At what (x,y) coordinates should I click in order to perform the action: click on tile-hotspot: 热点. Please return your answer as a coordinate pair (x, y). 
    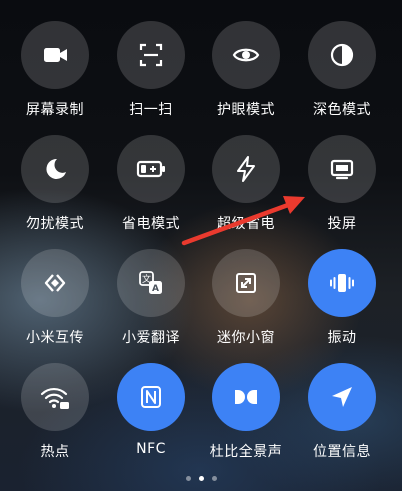
    Looking at the image, I should click on (55, 412).